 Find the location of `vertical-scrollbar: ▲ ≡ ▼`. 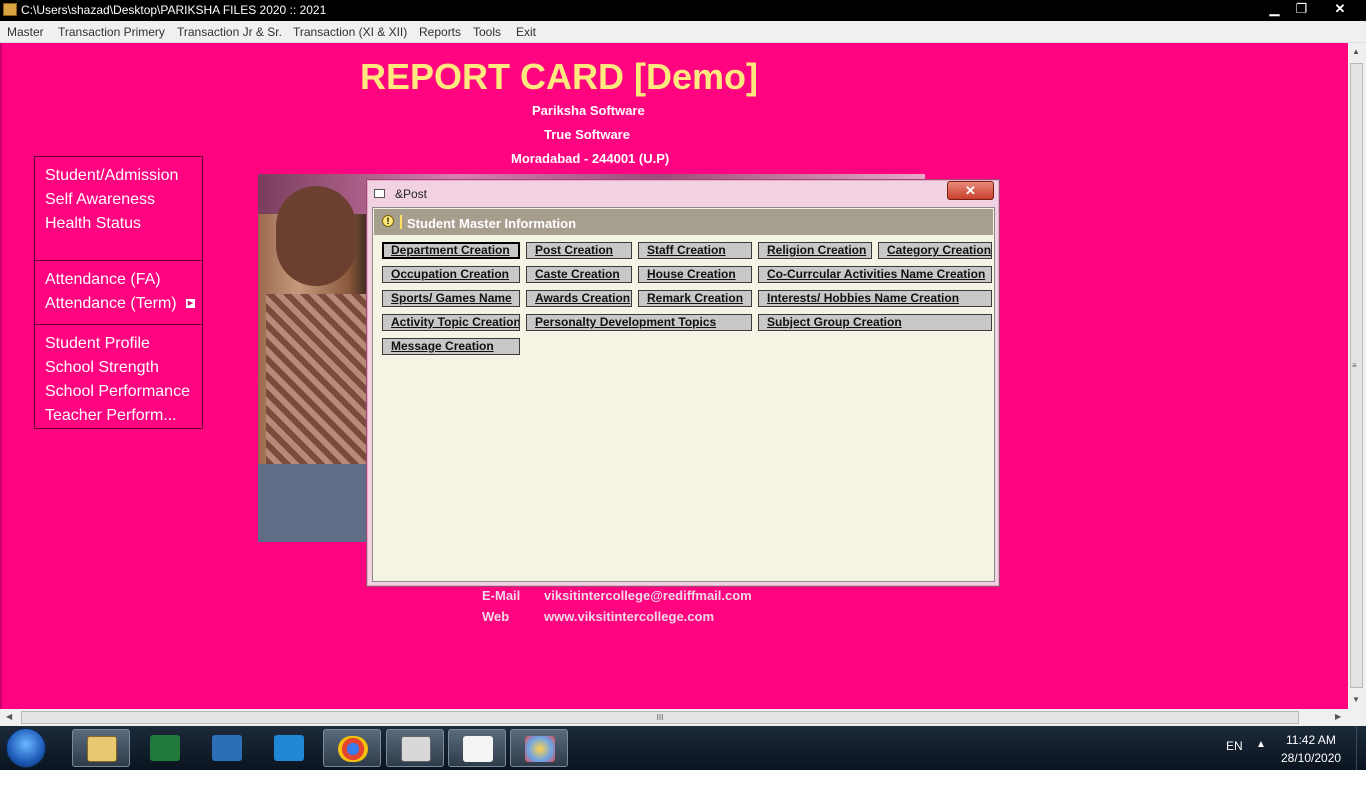

vertical-scrollbar: ▲ ≡ ▼ is located at coordinates (1357, 376).